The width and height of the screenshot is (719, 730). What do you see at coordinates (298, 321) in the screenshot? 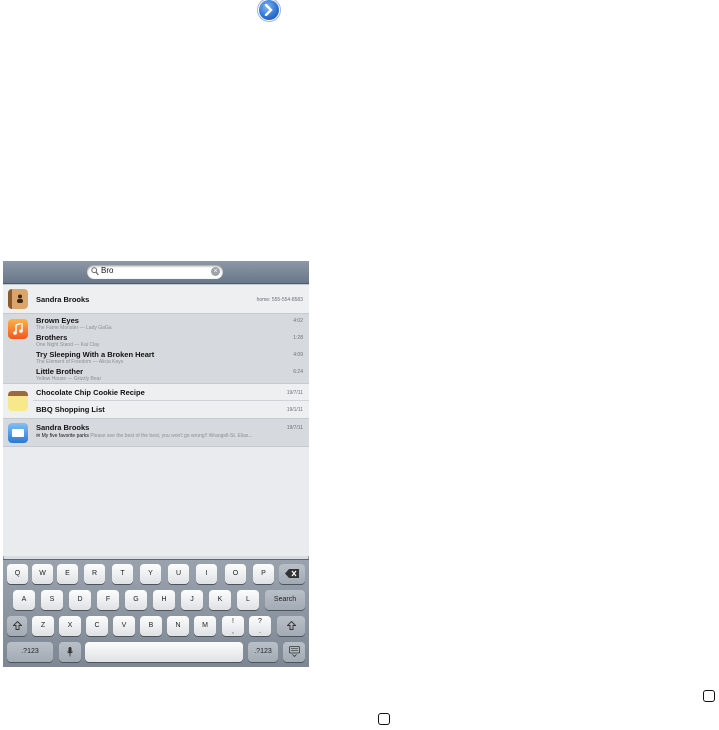
I see `song-duration: 4:02` at bounding box center [298, 321].